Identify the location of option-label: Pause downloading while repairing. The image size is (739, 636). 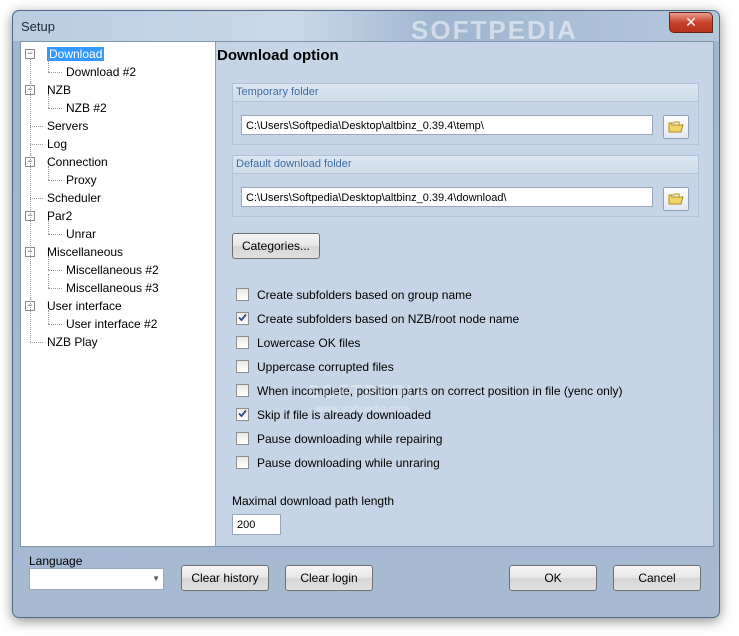
(350, 439).